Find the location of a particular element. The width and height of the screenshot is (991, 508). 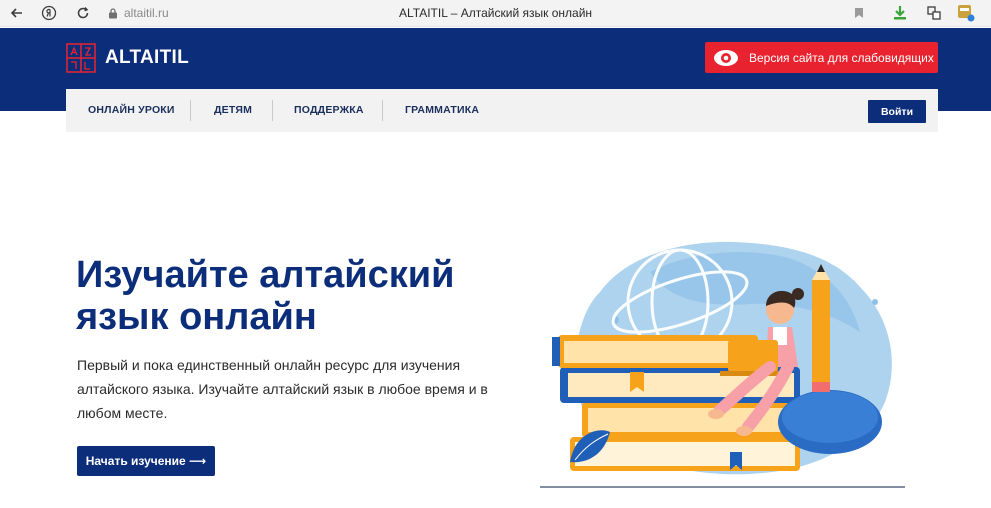

nav-item-kids: ДЕТЯМ is located at coordinates (233, 110).